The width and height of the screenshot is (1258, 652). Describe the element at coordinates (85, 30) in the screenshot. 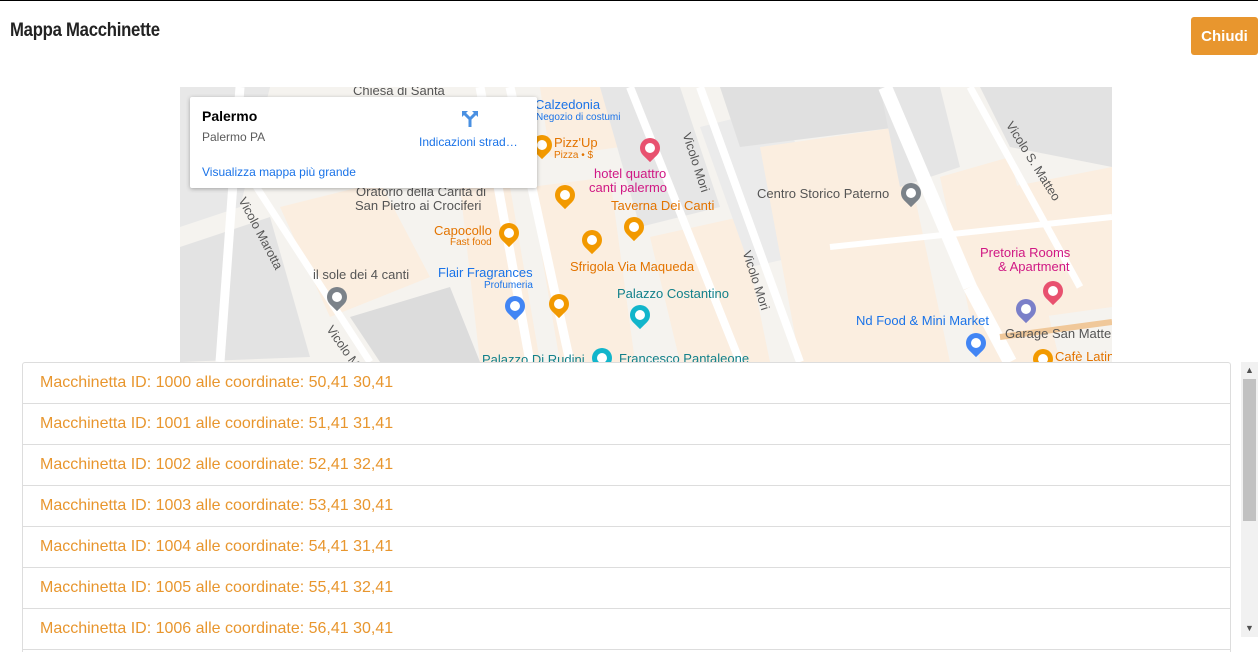

I see `page-title: Mappa Macchinette` at that location.